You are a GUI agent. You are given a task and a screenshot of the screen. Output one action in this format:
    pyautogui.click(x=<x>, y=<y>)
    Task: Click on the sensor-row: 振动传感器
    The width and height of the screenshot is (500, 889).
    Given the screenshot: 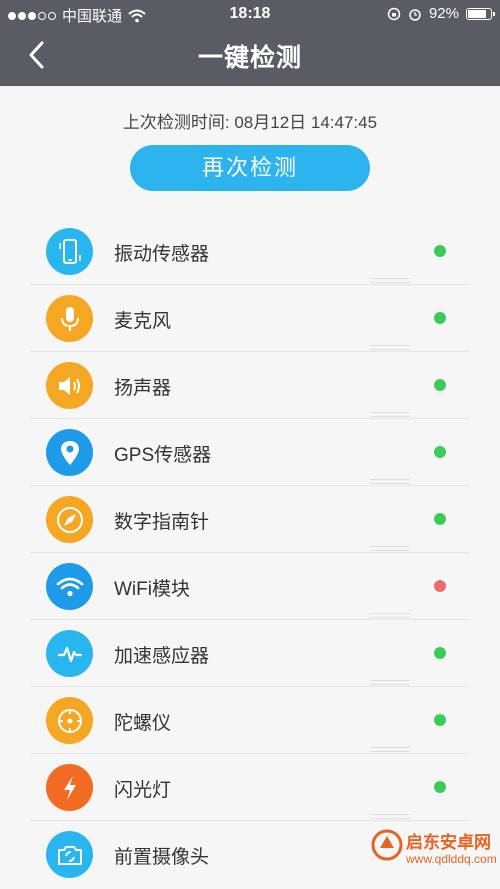 What is the action you would take?
    pyautogui.click(x=250, y=251)
    